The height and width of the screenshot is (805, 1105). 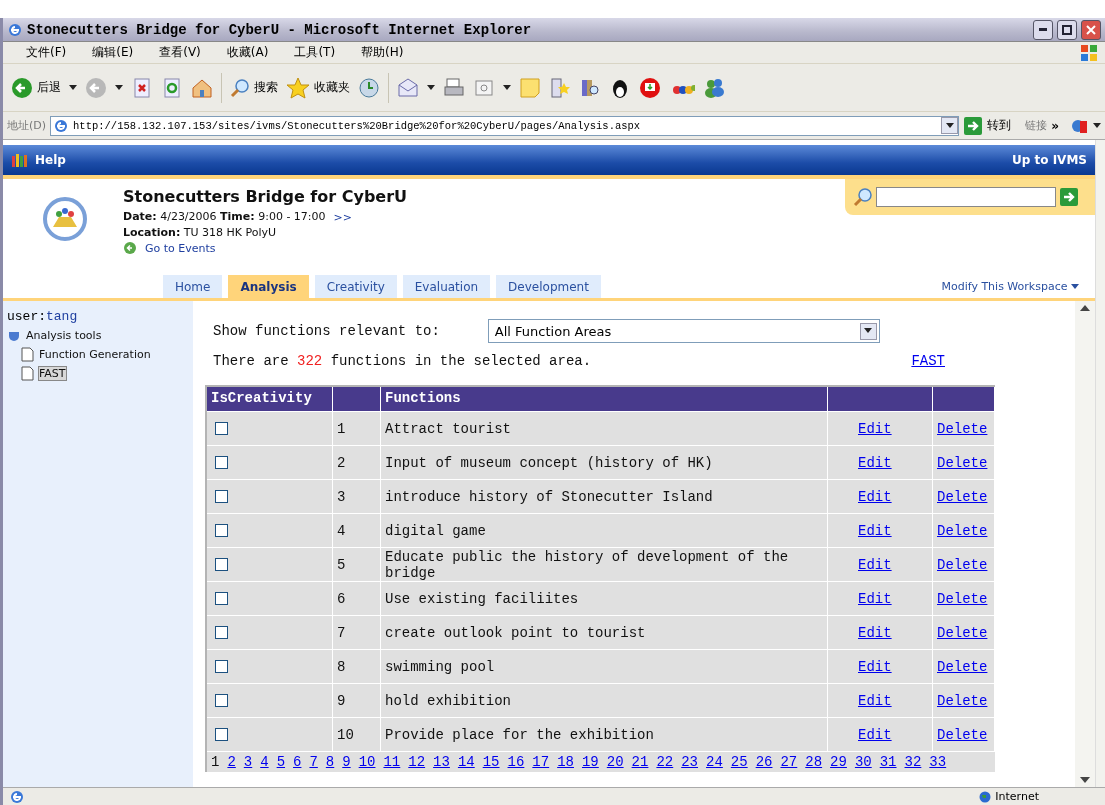 I want to click on refresh-icon, so click(x=172, y=87).